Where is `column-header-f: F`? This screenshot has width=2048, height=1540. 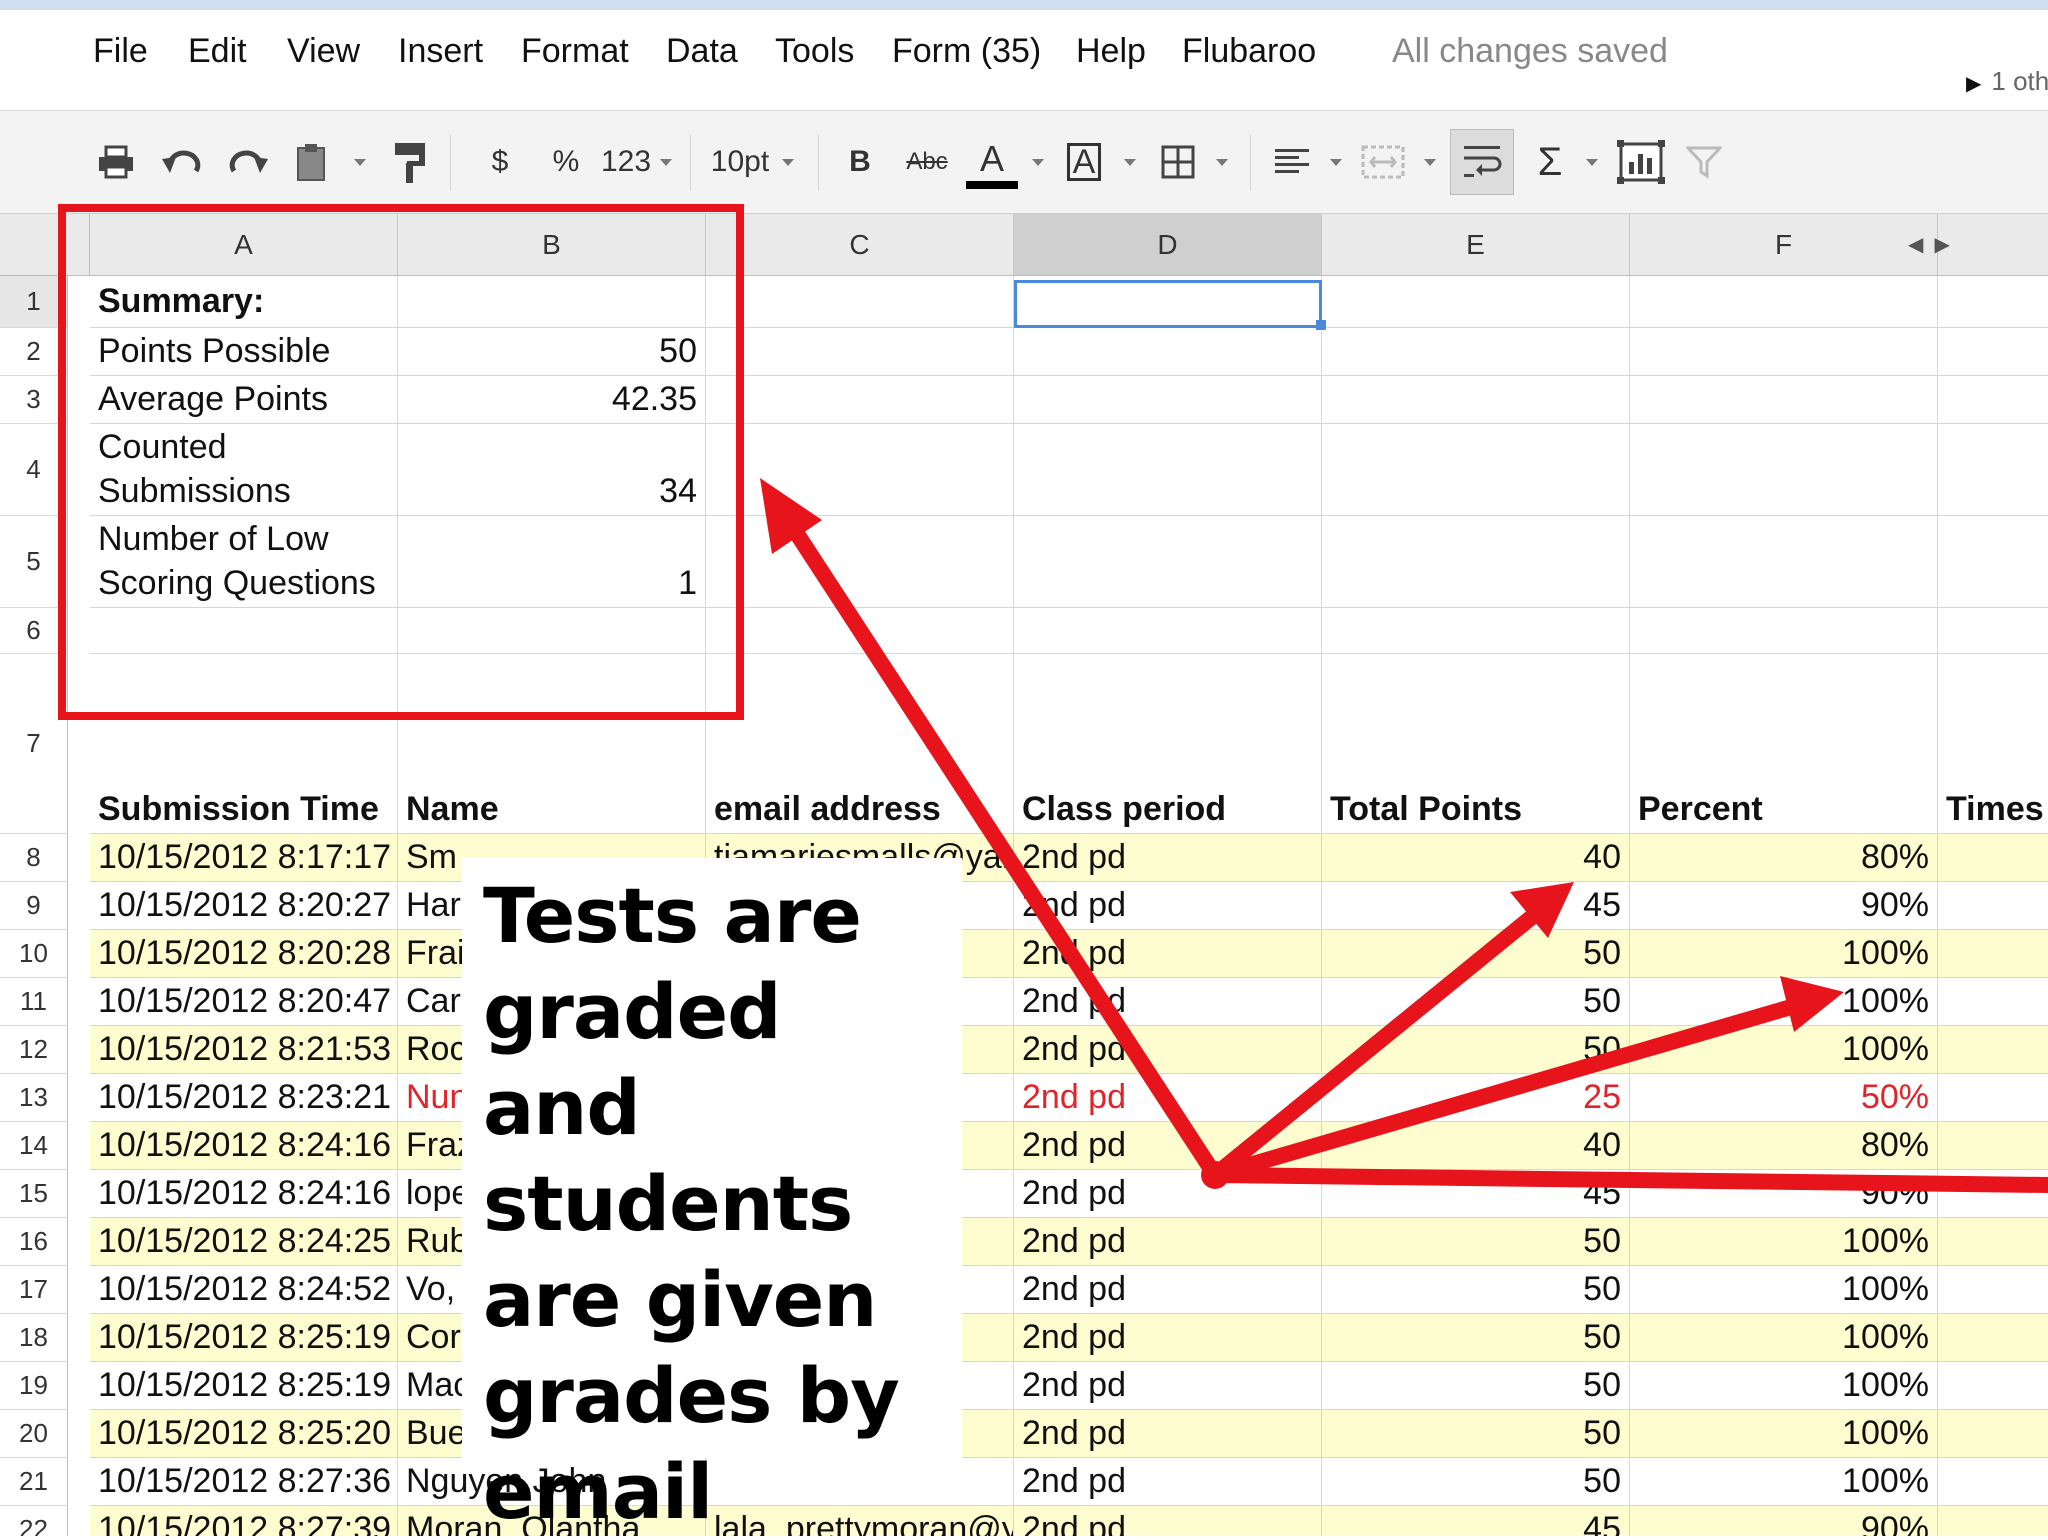 column-header-f: F is located at coordinates (1784, 245).